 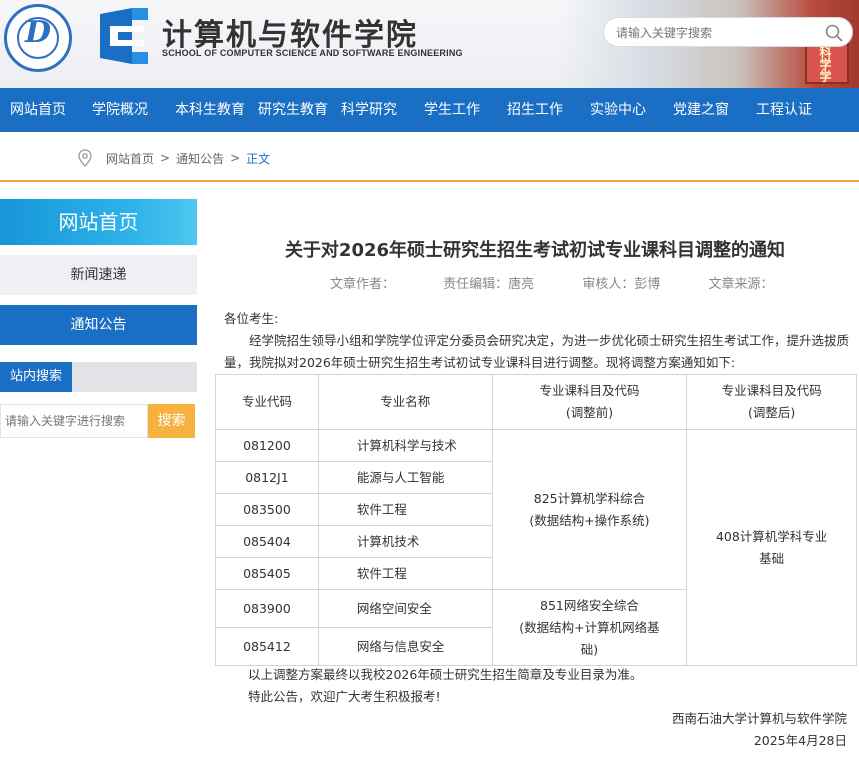 I want to click on table-header-before: 专业课科目及代码 (调整前), so click(x=589, y=402).